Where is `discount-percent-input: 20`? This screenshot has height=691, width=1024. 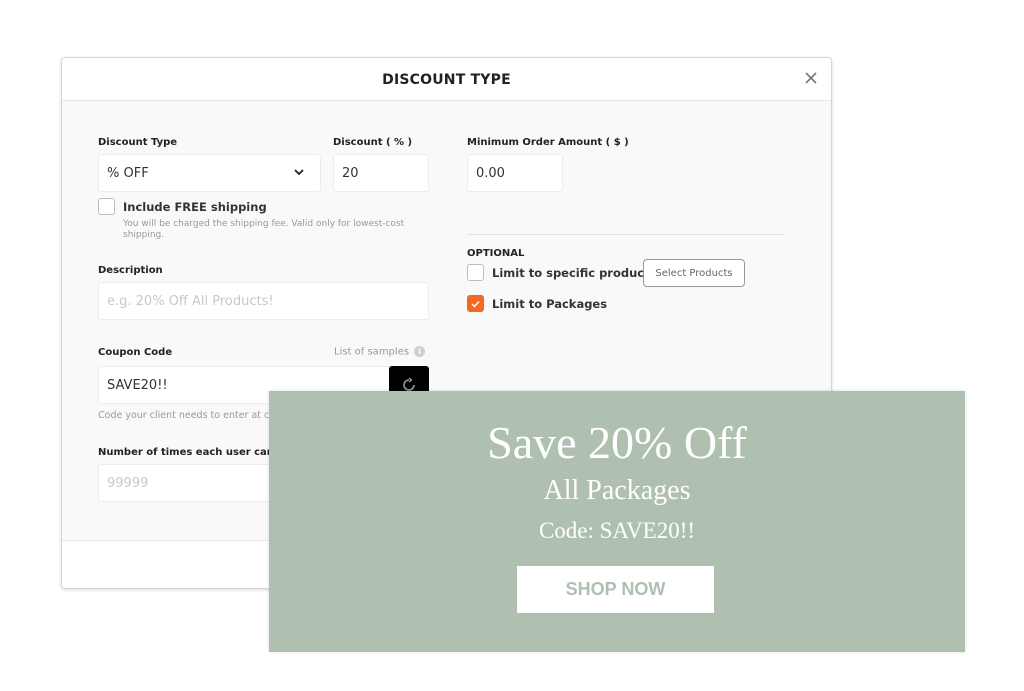 discount-percent-input: 20 is located at coordinates (381, 173).